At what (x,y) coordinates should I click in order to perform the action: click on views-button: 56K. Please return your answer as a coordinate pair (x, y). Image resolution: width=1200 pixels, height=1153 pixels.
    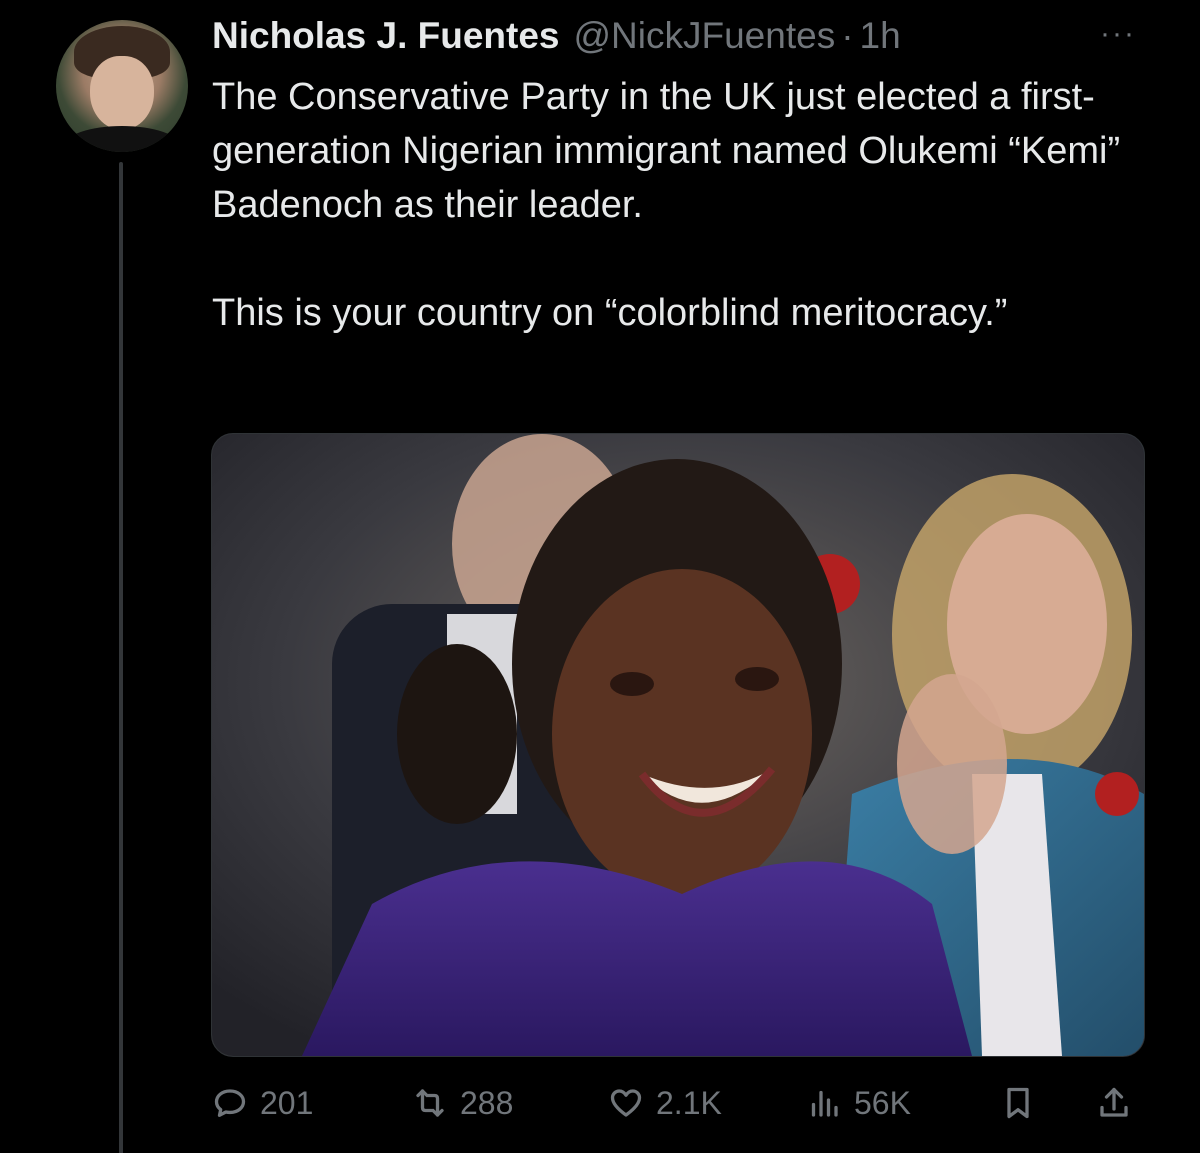
    Looking at the image, I should click on (858, 1103).